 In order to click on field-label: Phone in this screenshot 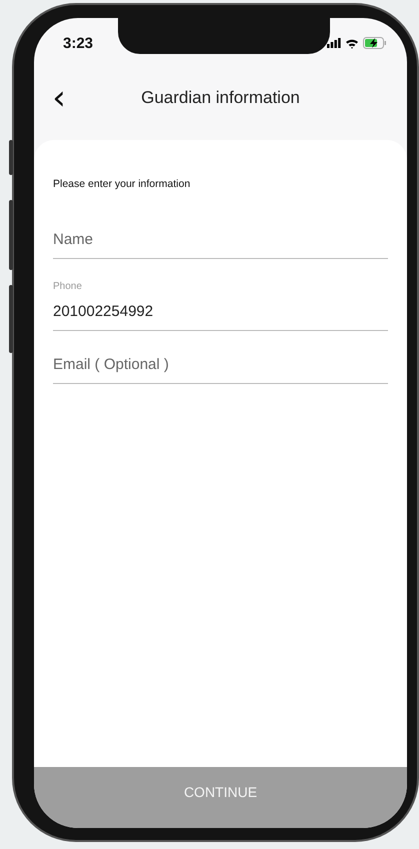, I will do `click(68, 286)`.